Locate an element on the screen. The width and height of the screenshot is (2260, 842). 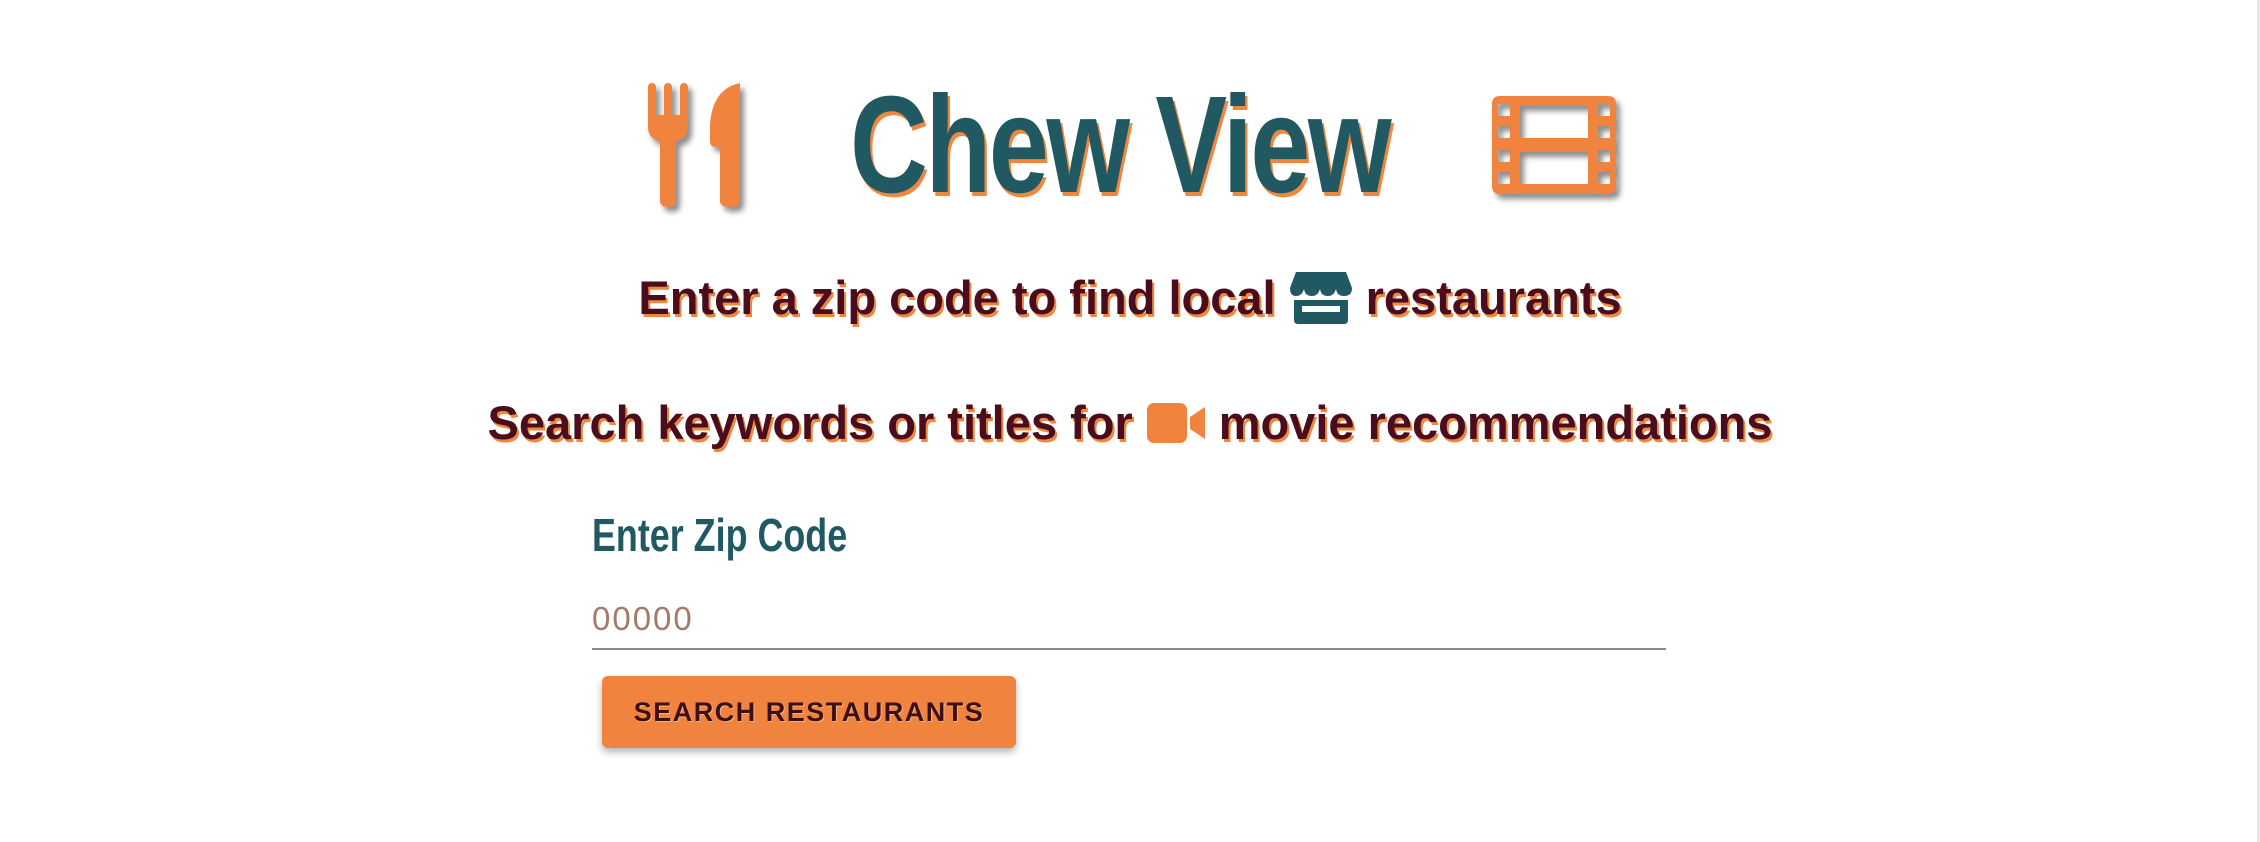
zip-code-input is located at coordinates (1129, 620).